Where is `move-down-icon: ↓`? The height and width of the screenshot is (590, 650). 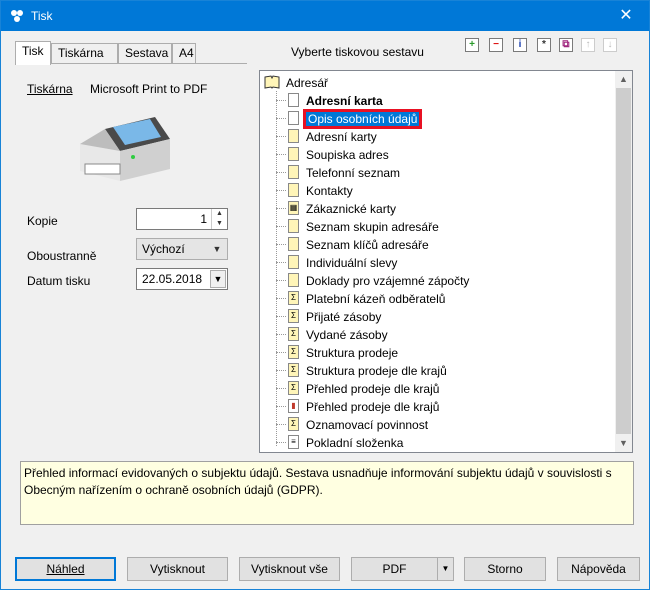
move-down-icon: ↓ is located at coordinates (610, 45).